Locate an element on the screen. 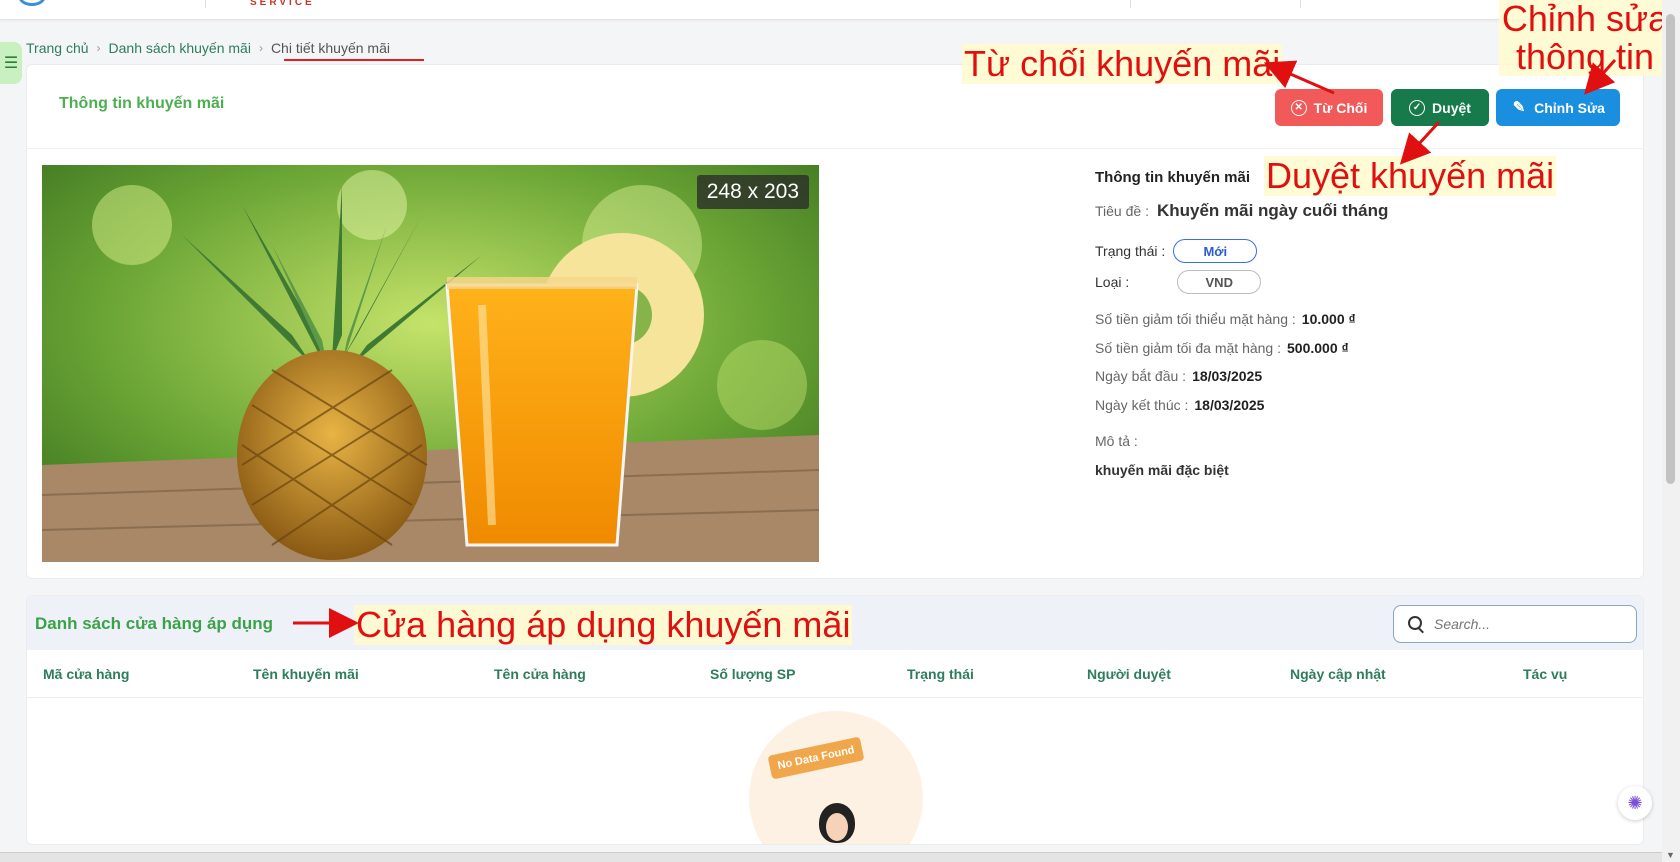  annotation-reject: Từ chối khuyến mãi is located at coordinates (1122, 63).